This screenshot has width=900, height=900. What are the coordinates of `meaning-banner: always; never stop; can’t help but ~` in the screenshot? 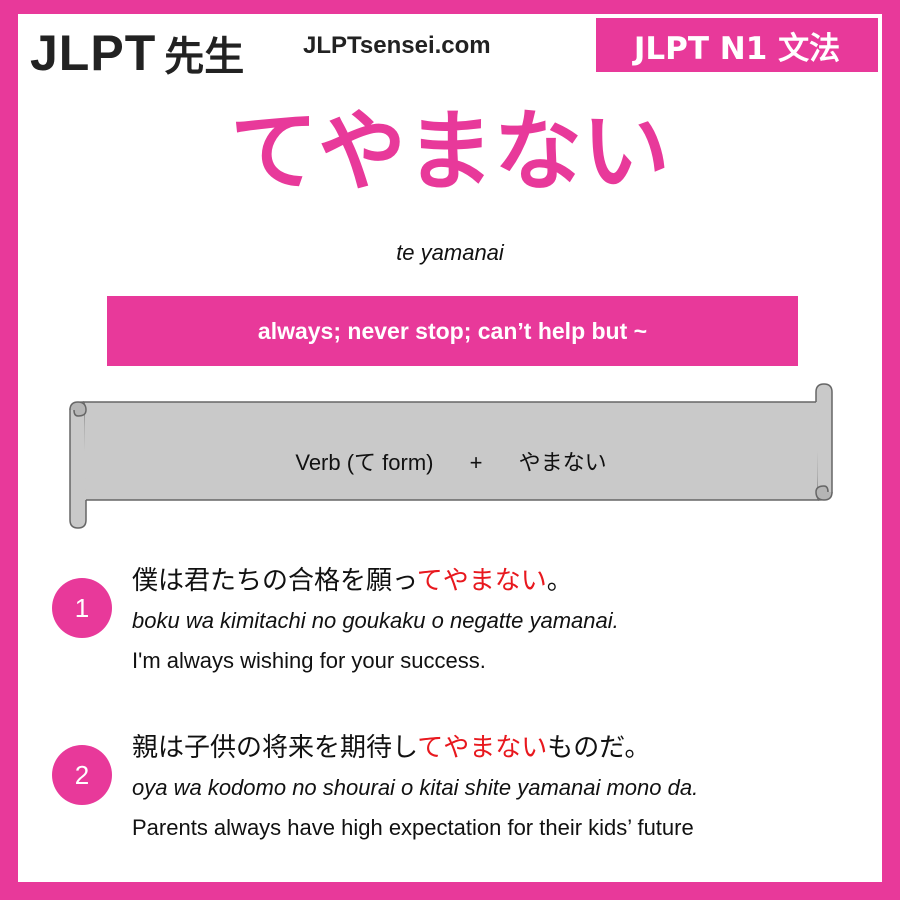 It's located at (452, 331).